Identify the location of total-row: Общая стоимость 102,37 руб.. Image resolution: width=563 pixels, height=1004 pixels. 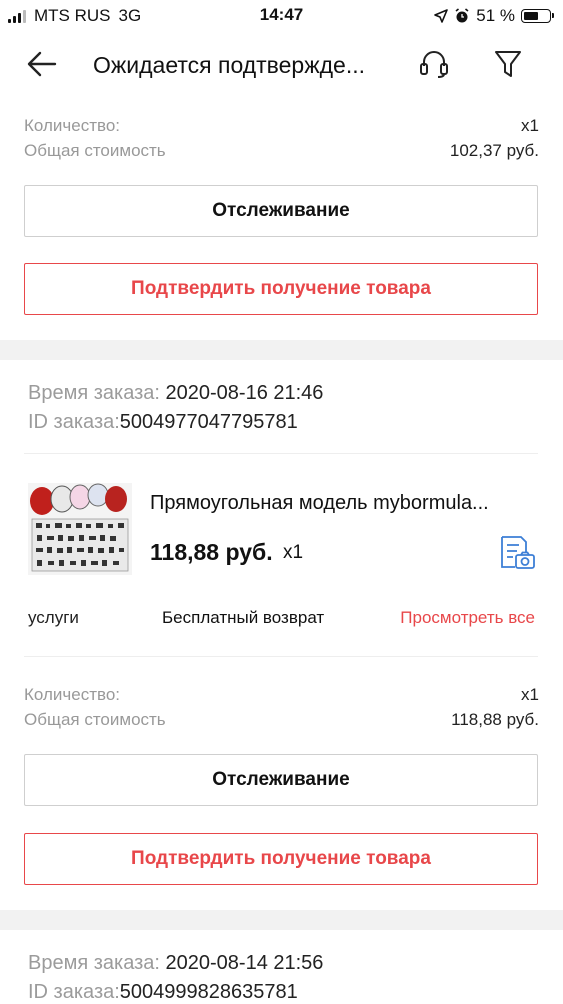
(281, 151).